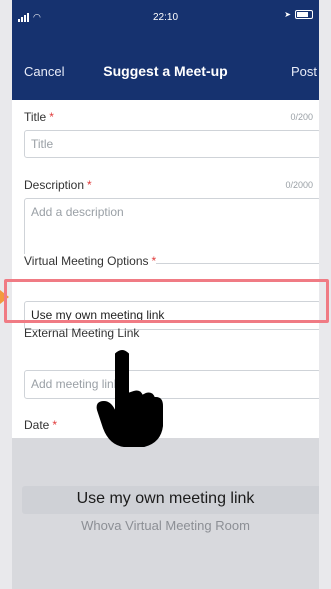 The width and height of the screenshot is (331, 589). Describe the element at coordinates (171, 144) in the screenshot. I see `title-input: Title` at that location.